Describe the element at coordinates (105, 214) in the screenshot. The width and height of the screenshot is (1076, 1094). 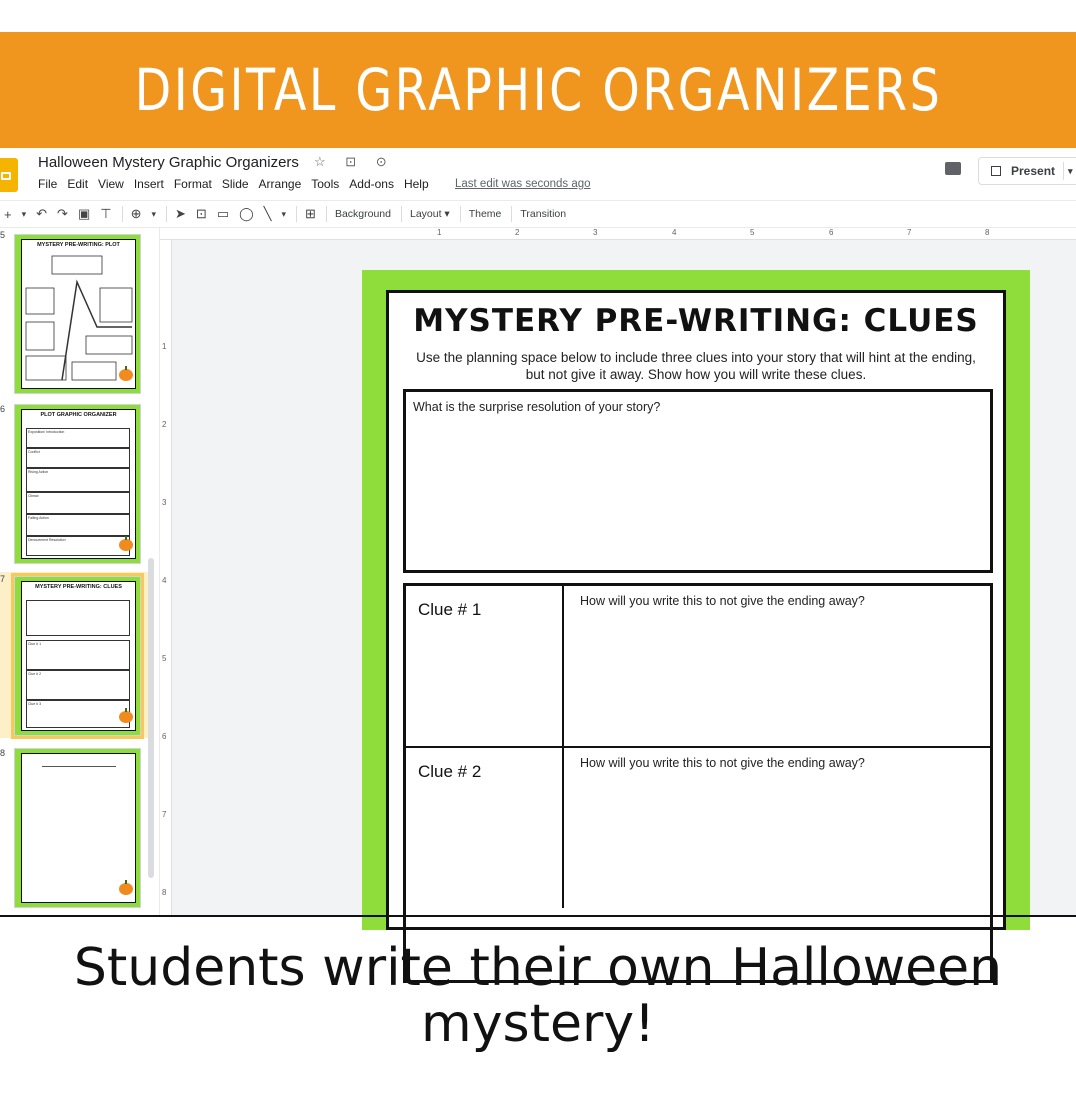
I see `paint-format-icon: ⊤` at that location.